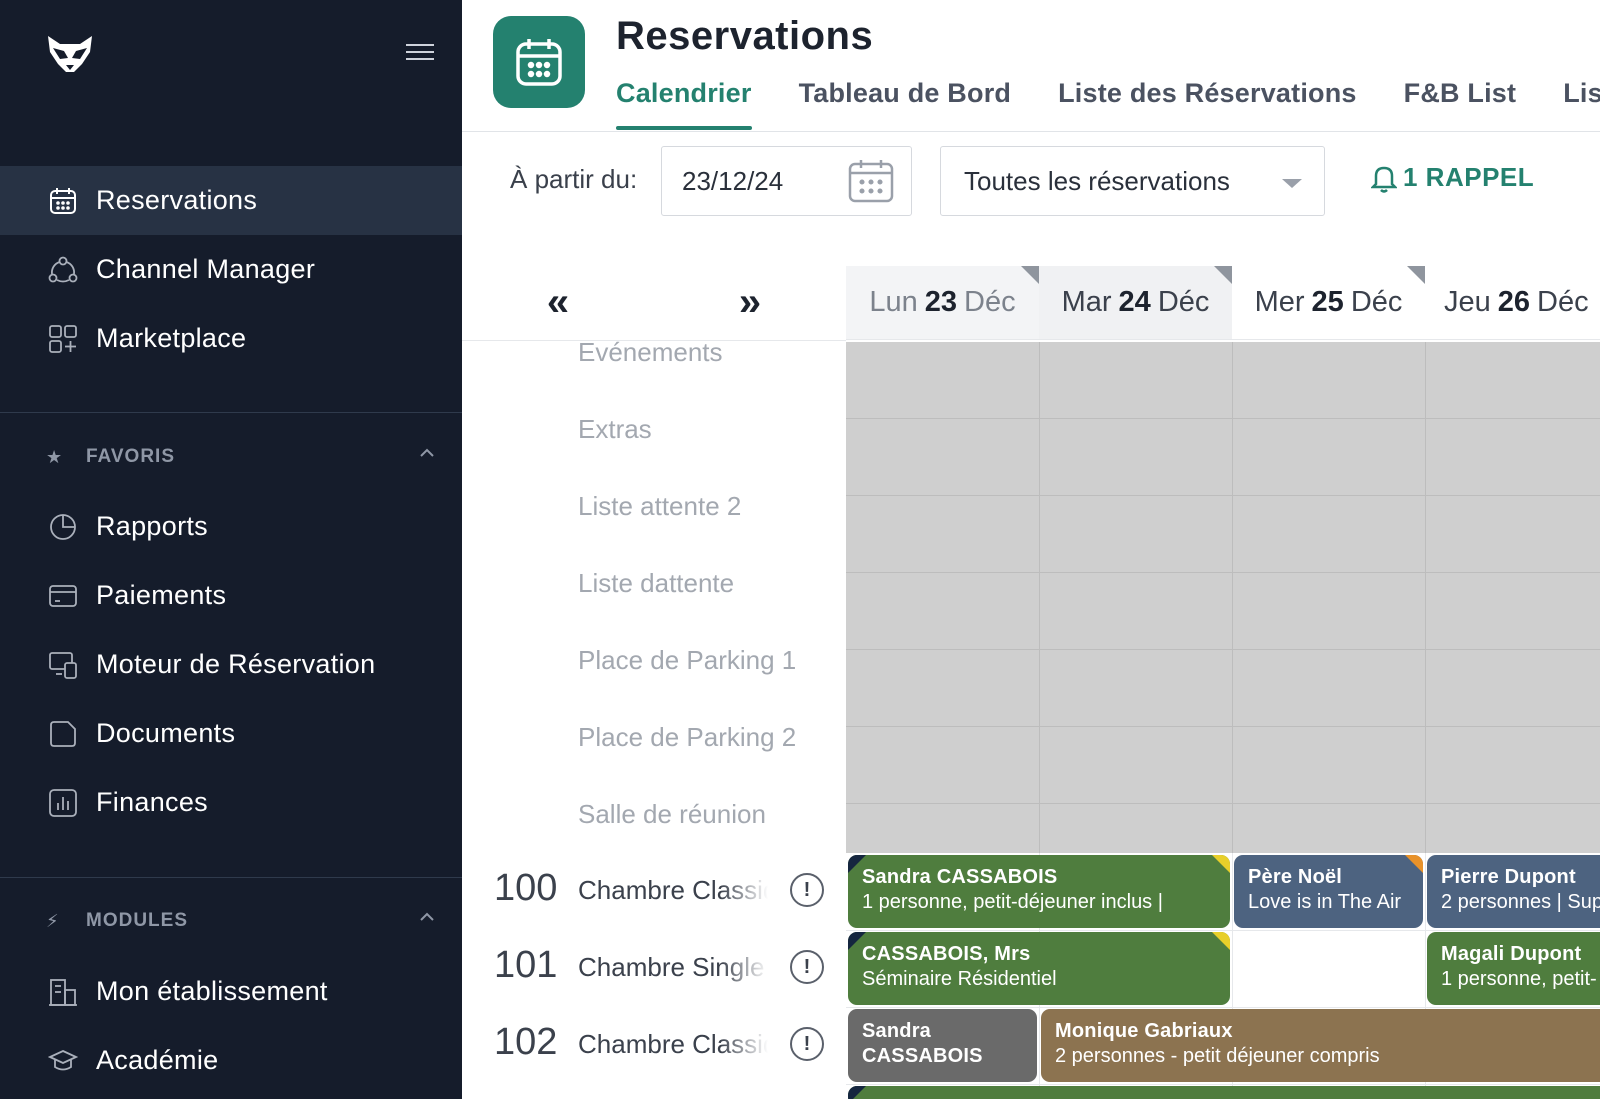  I want to click on room-row: 100 Chambre Classique !, so click(654, 891).